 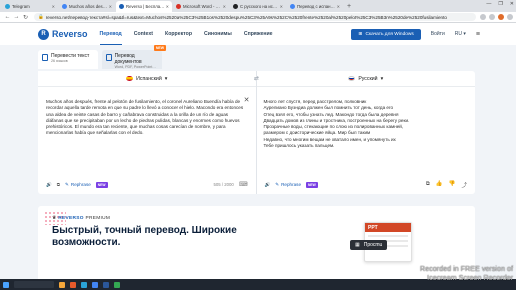 What do you see at coordinates (143, 34) in the screenshot?
I see `nav-context: Context` at bounding box center [143, 34].